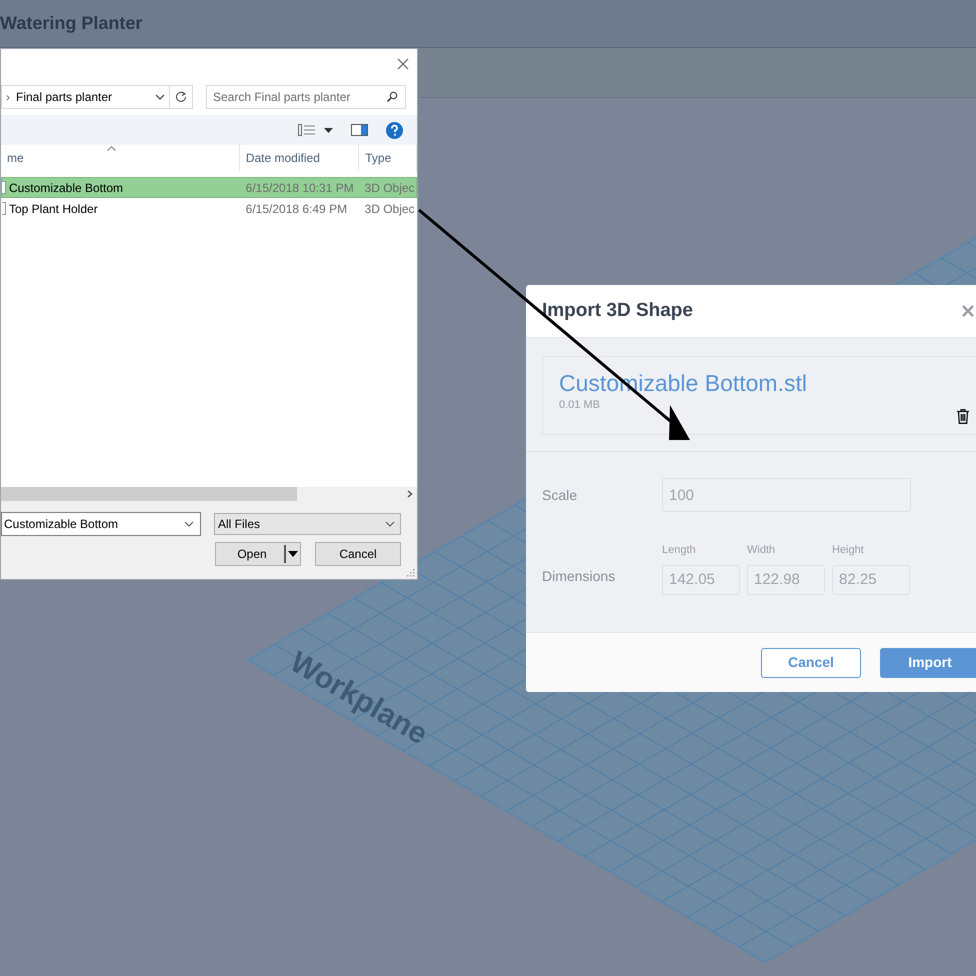  I want to click on address-bar: › Final parts planter, so click(97, 97).